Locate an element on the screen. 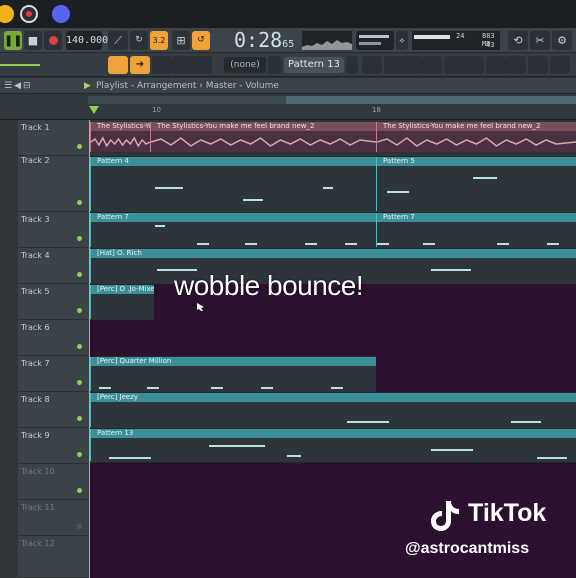  timeline-scroll-thumb is located at coordinates (431, 100).